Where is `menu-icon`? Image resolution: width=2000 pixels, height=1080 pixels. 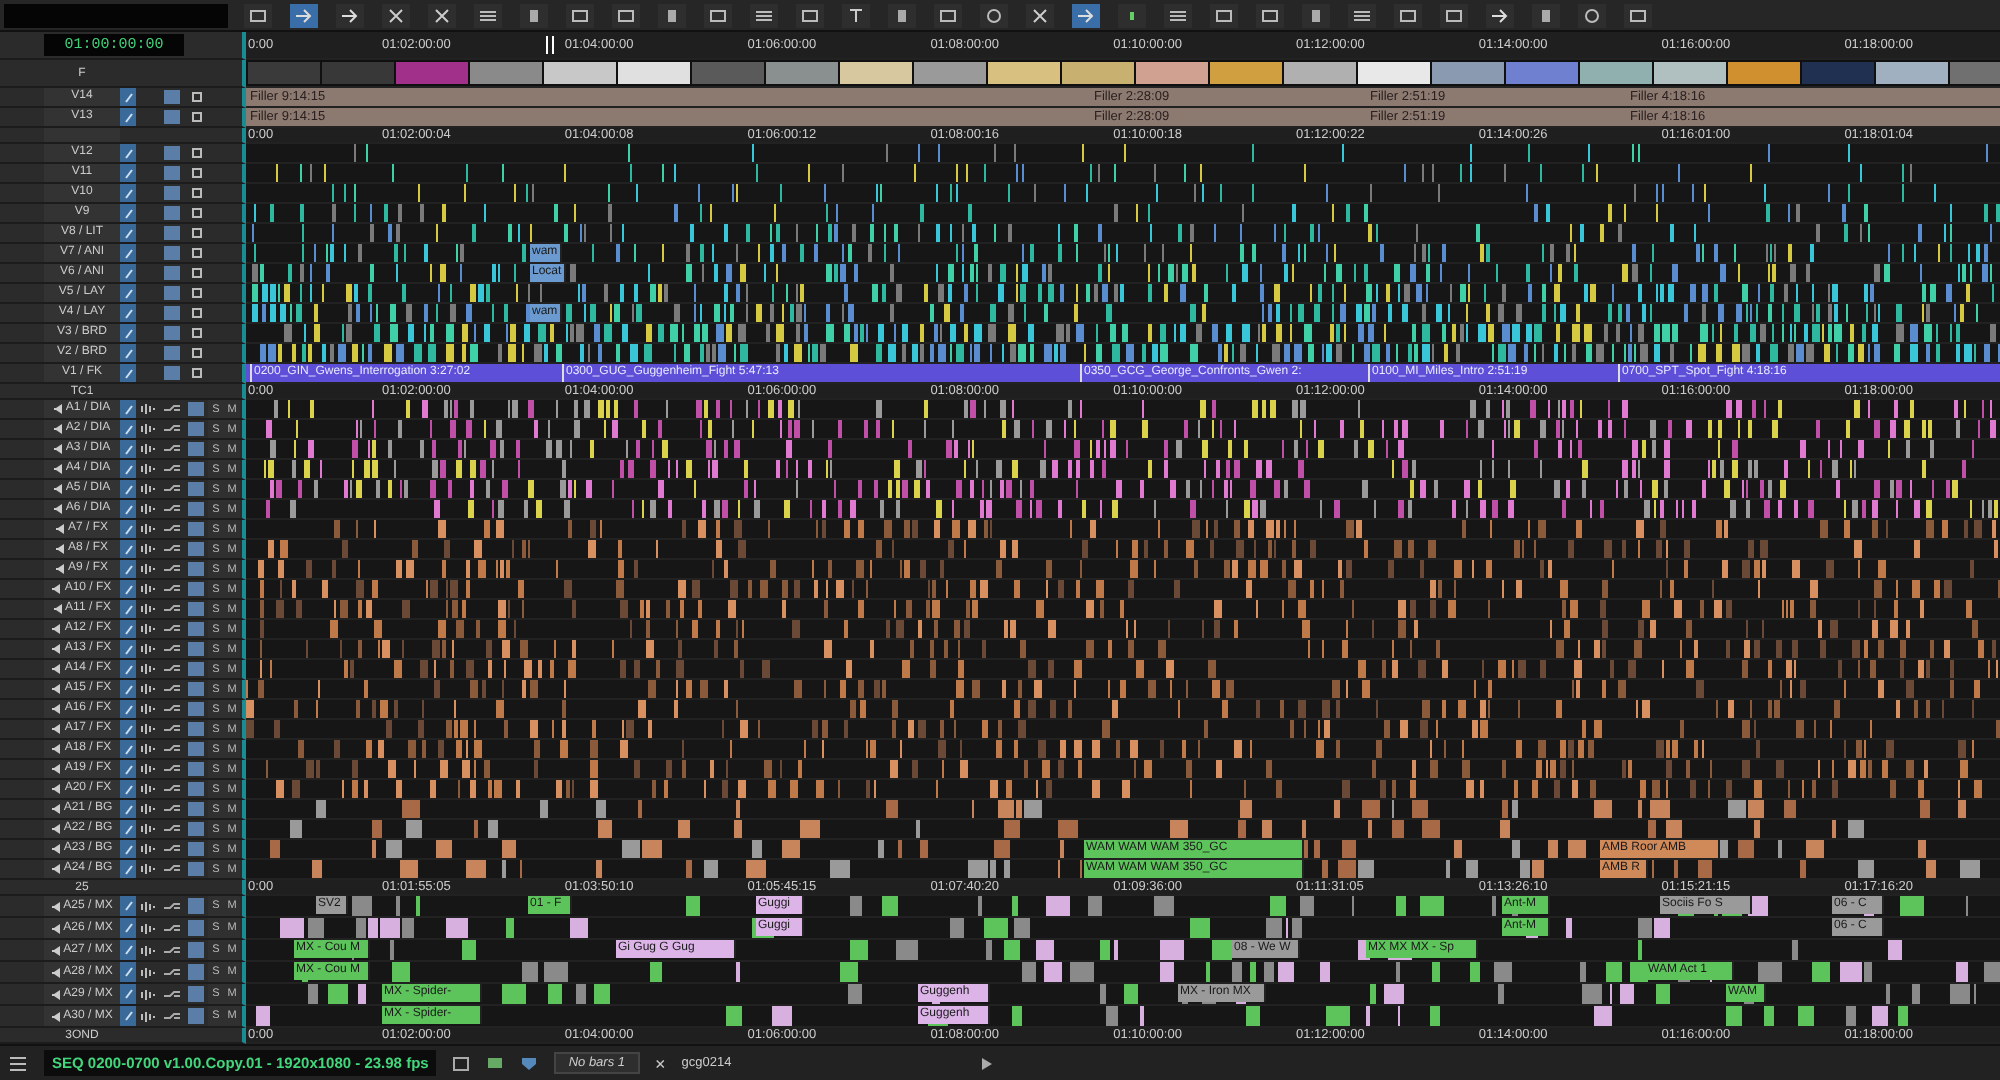
menu-icon is located at coordinates (18, 1063).